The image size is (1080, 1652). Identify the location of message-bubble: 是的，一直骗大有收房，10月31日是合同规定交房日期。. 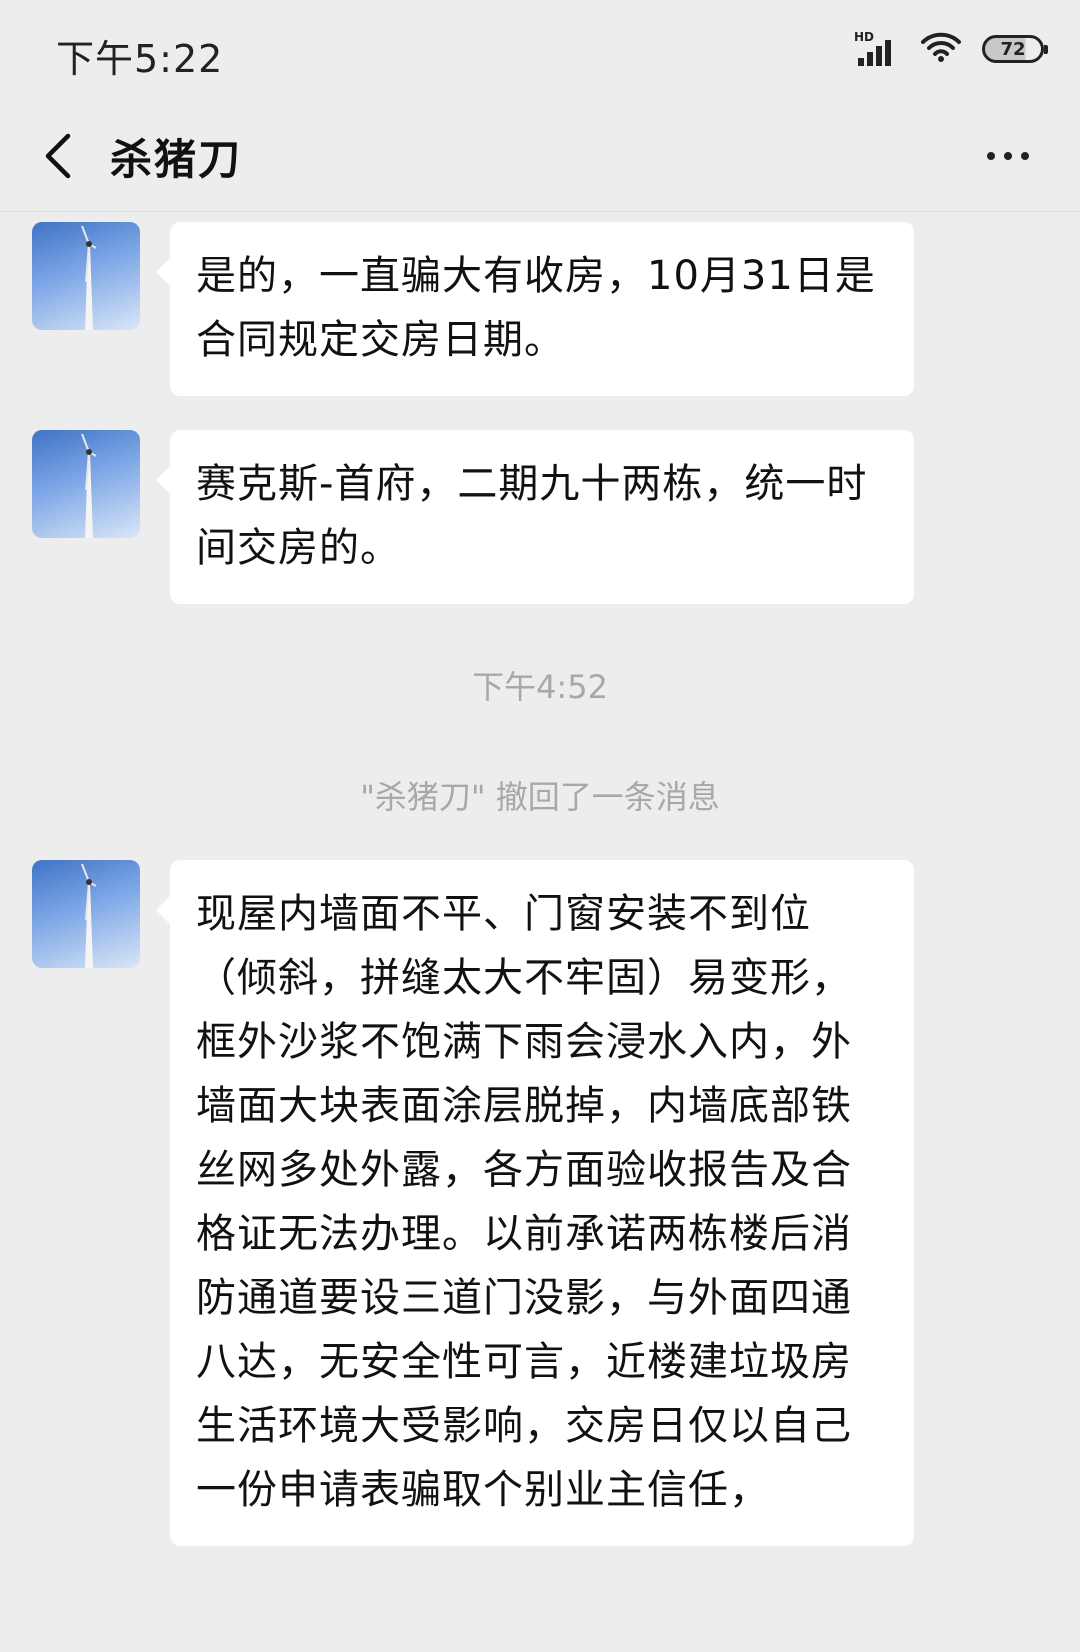
(535, 309).